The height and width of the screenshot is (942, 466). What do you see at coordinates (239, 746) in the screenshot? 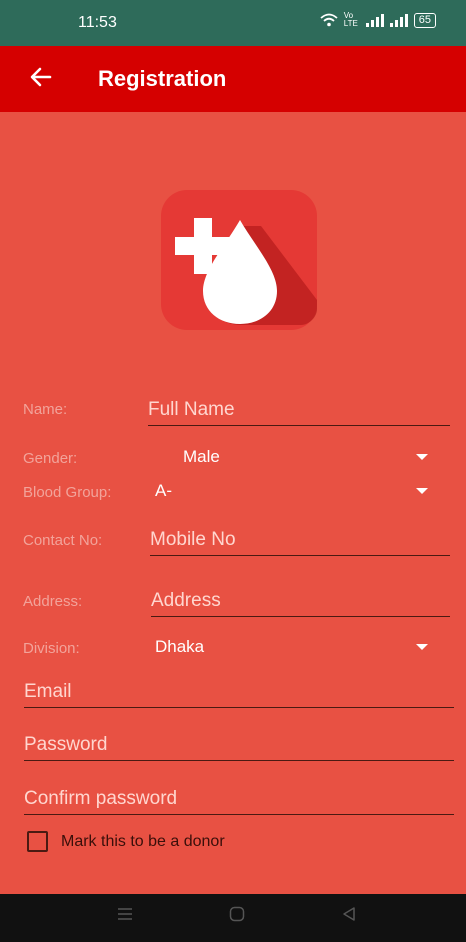
I see `password-input` at bounding box center [239, 746].